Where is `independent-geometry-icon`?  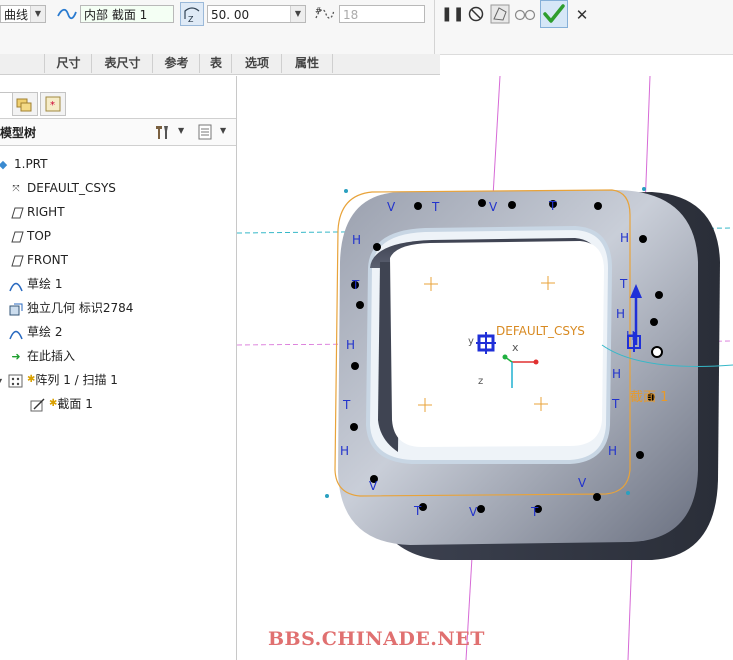
independent-geometry-icon is located at coordinates (16, 309).